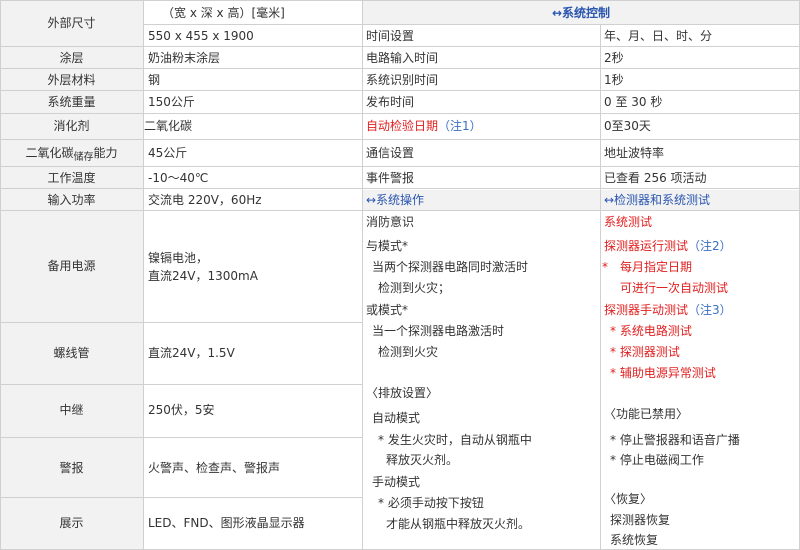 The width and height of the screenshot is (800, 550). Describe the element at coordinates (396, 418) in the screenshot. I see `auto-mode: 自动模式` at that location.